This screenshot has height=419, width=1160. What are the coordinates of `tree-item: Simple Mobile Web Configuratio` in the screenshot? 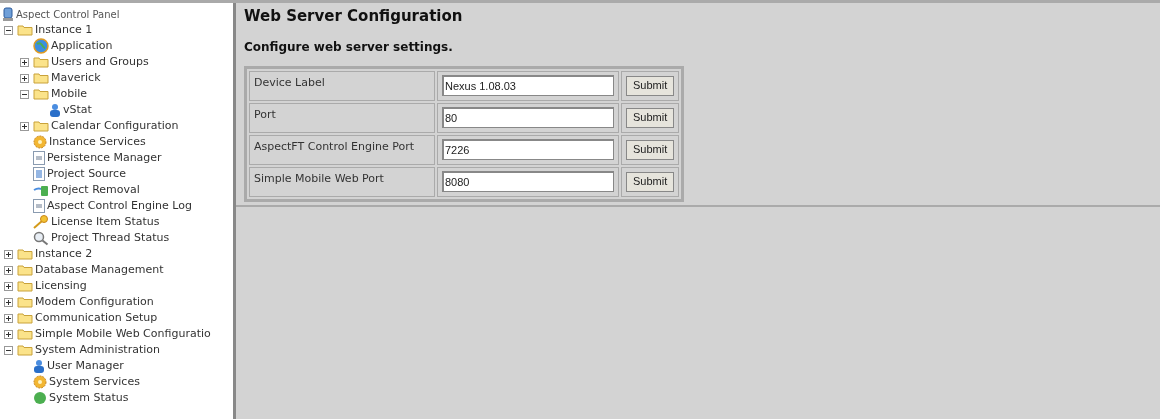 It's located at (123, 334).